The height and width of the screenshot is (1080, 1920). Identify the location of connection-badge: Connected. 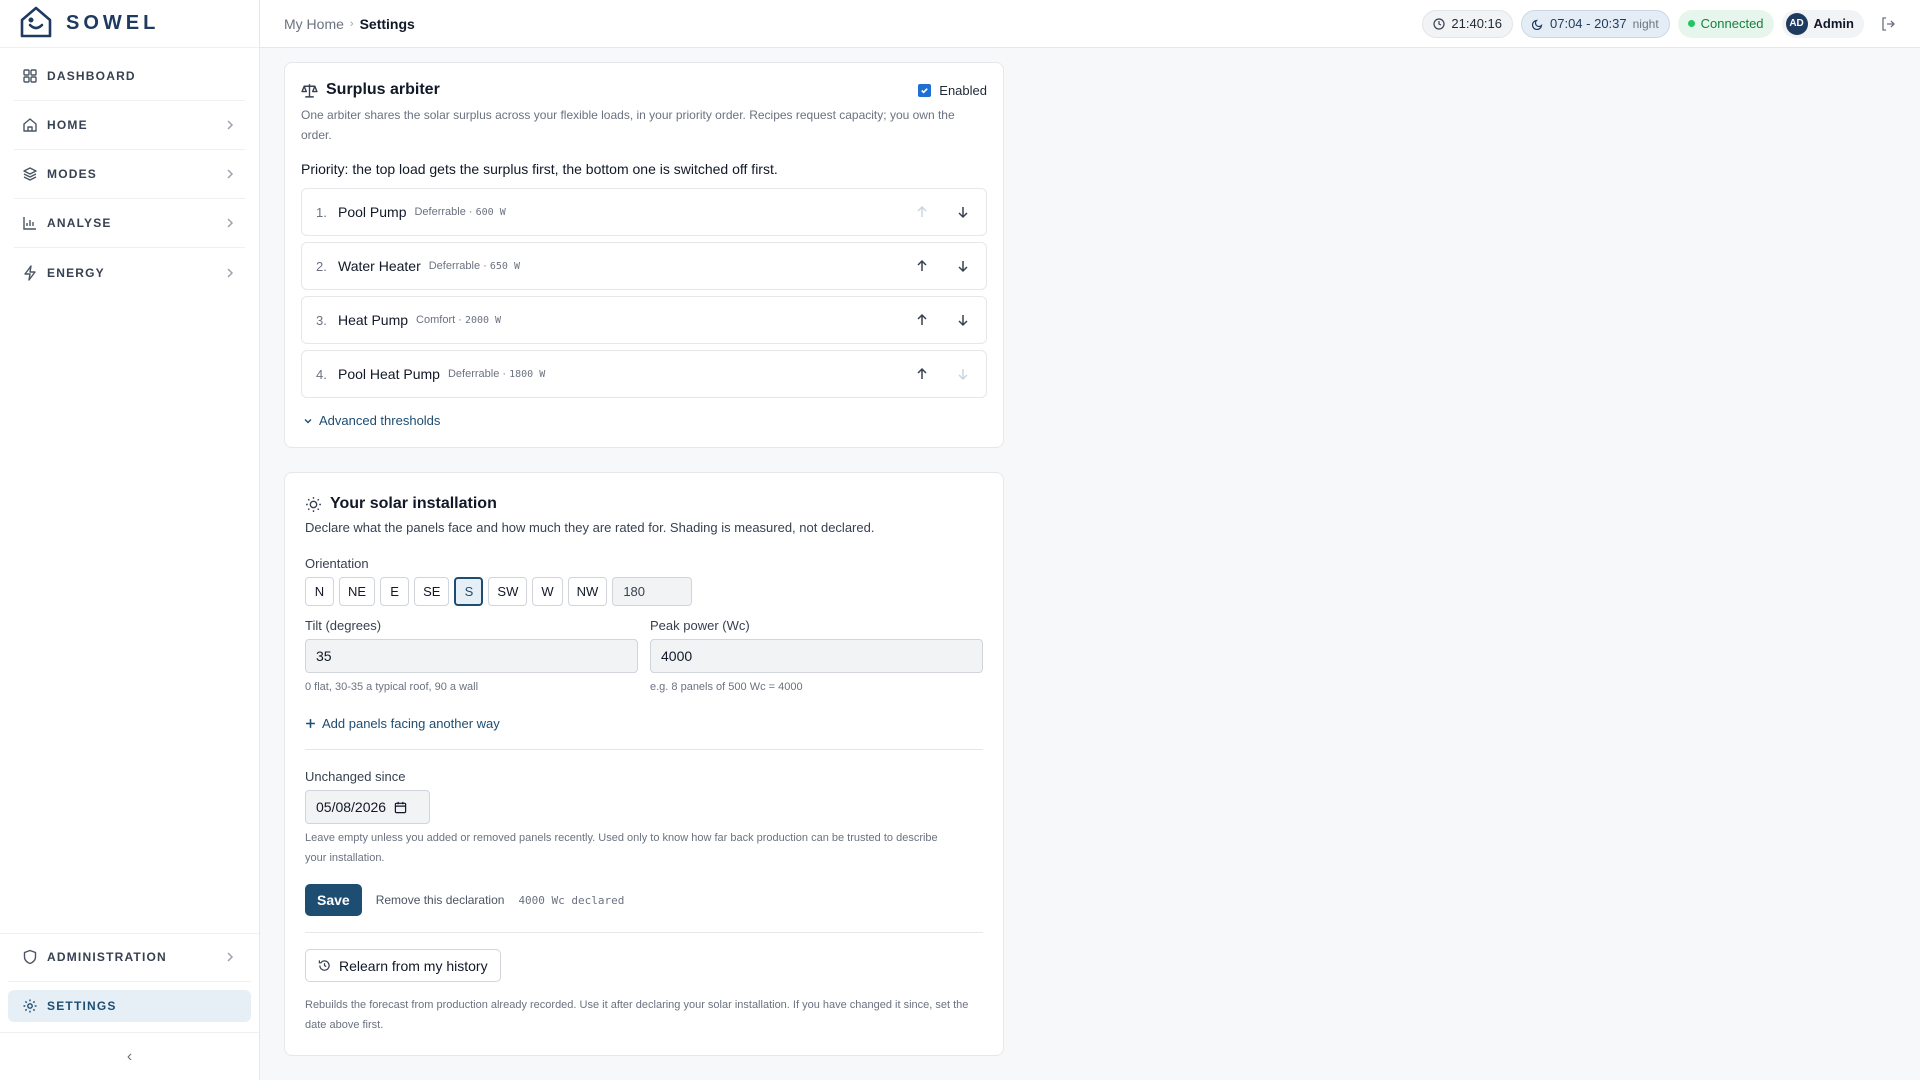
(1725, 23).